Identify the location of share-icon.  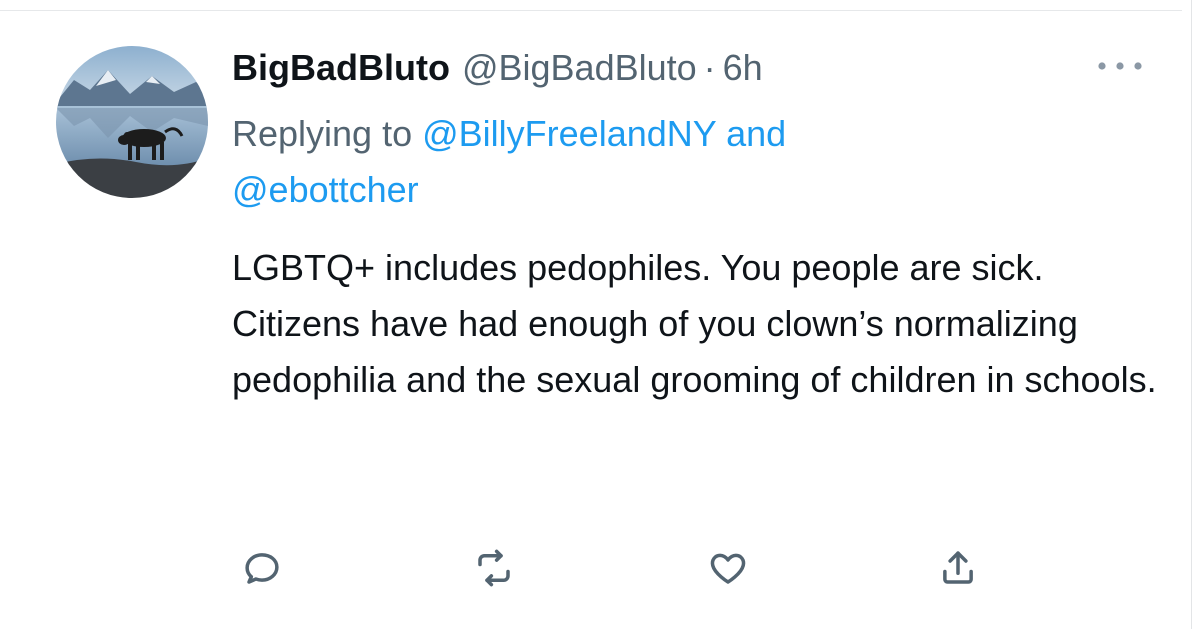
(958, 567).